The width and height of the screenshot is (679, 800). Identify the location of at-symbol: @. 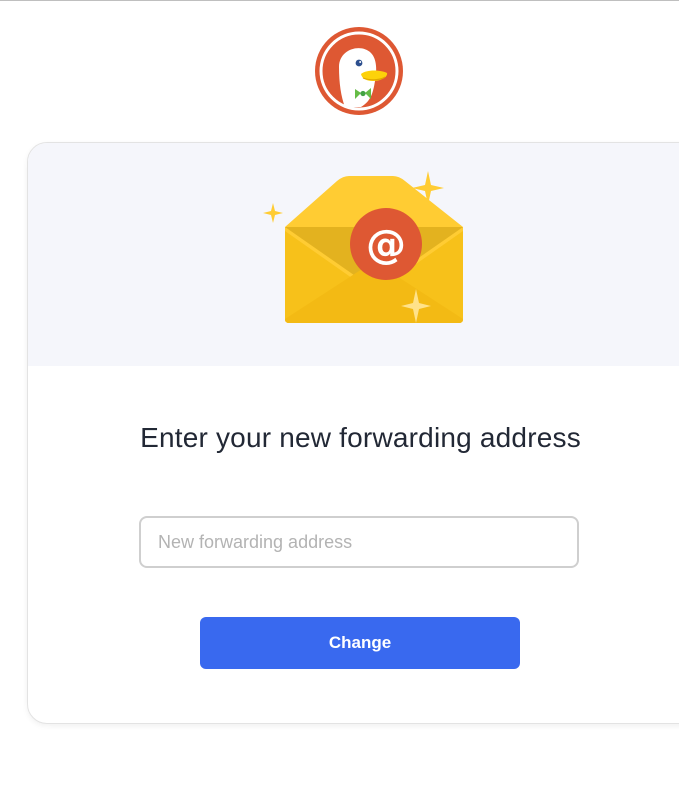
(386, 245).